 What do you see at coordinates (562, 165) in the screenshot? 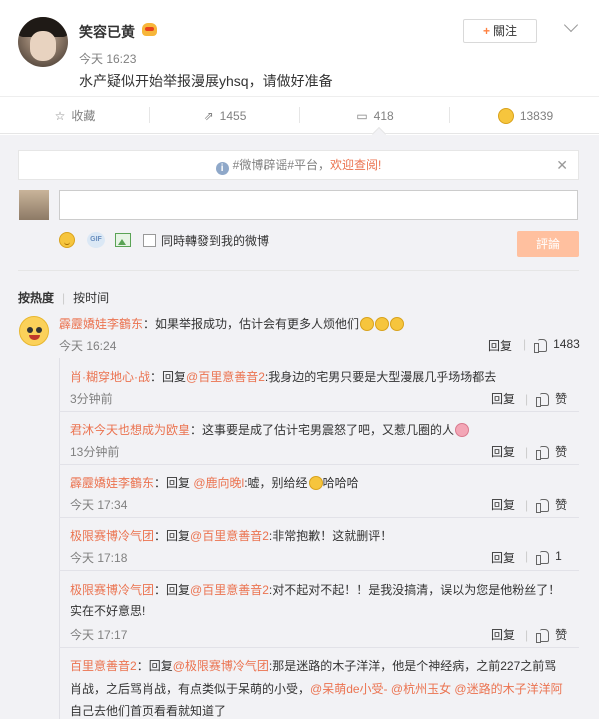
I see `close-icon: ✕` at bounding box center [562, 165].